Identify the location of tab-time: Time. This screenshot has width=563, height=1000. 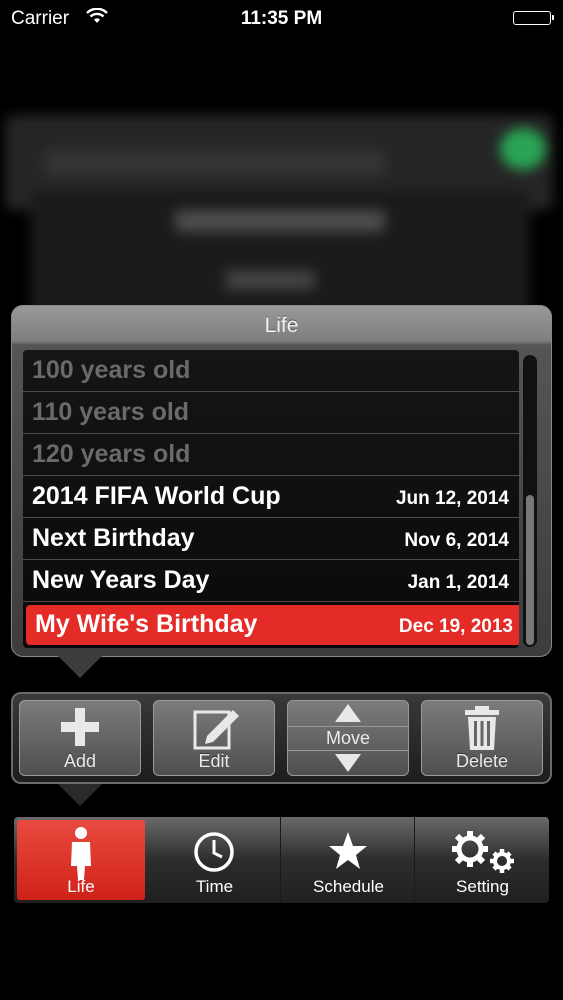
(214, 860).